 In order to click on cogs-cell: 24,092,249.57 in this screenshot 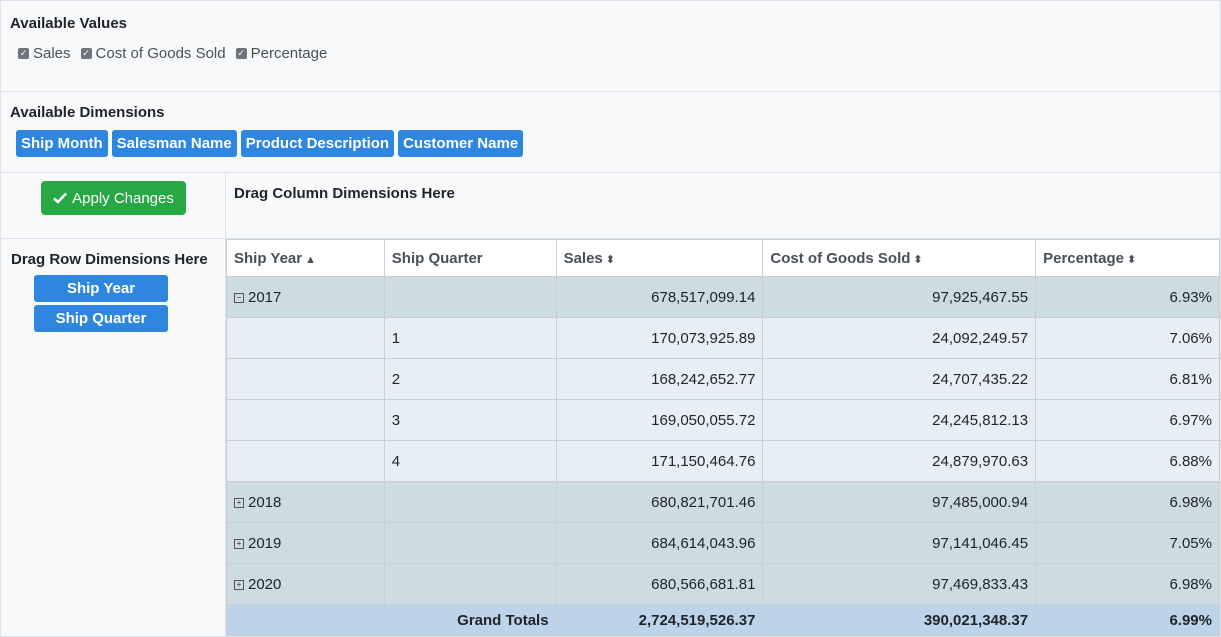, I will do `click(899, 338)`.